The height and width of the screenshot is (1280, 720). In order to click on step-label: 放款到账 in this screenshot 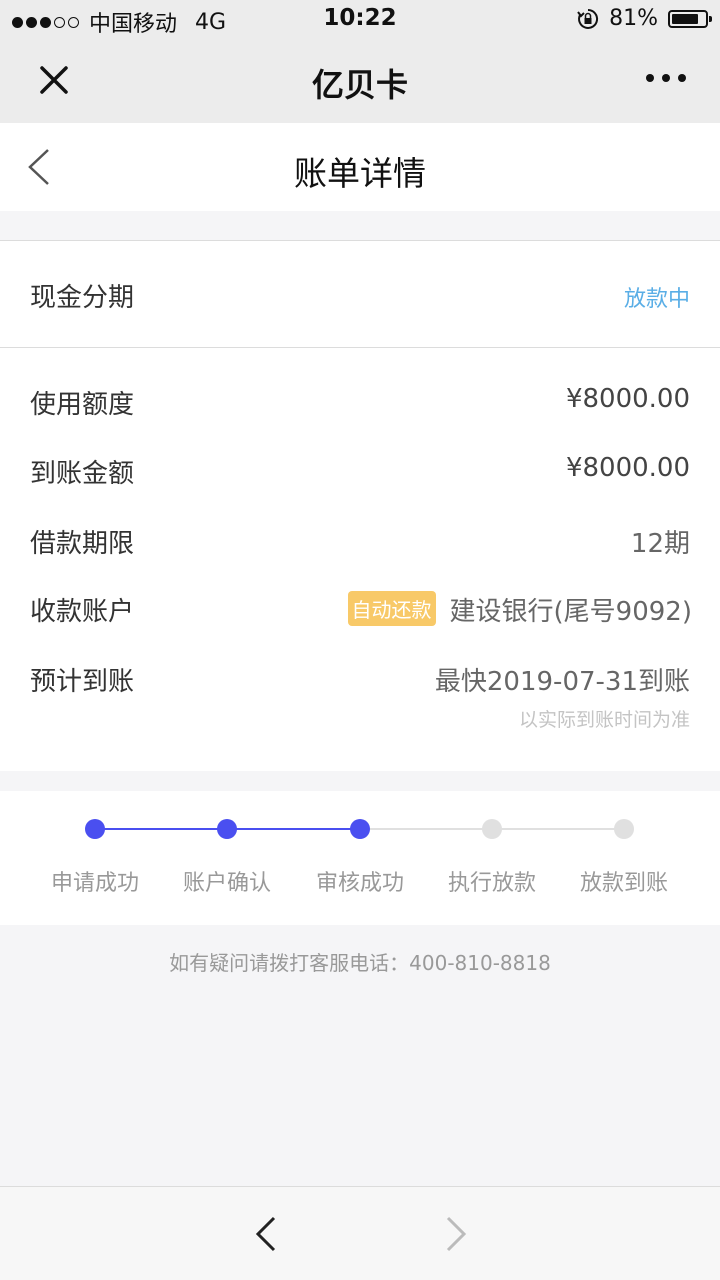, I will do `click(623, 883)`.